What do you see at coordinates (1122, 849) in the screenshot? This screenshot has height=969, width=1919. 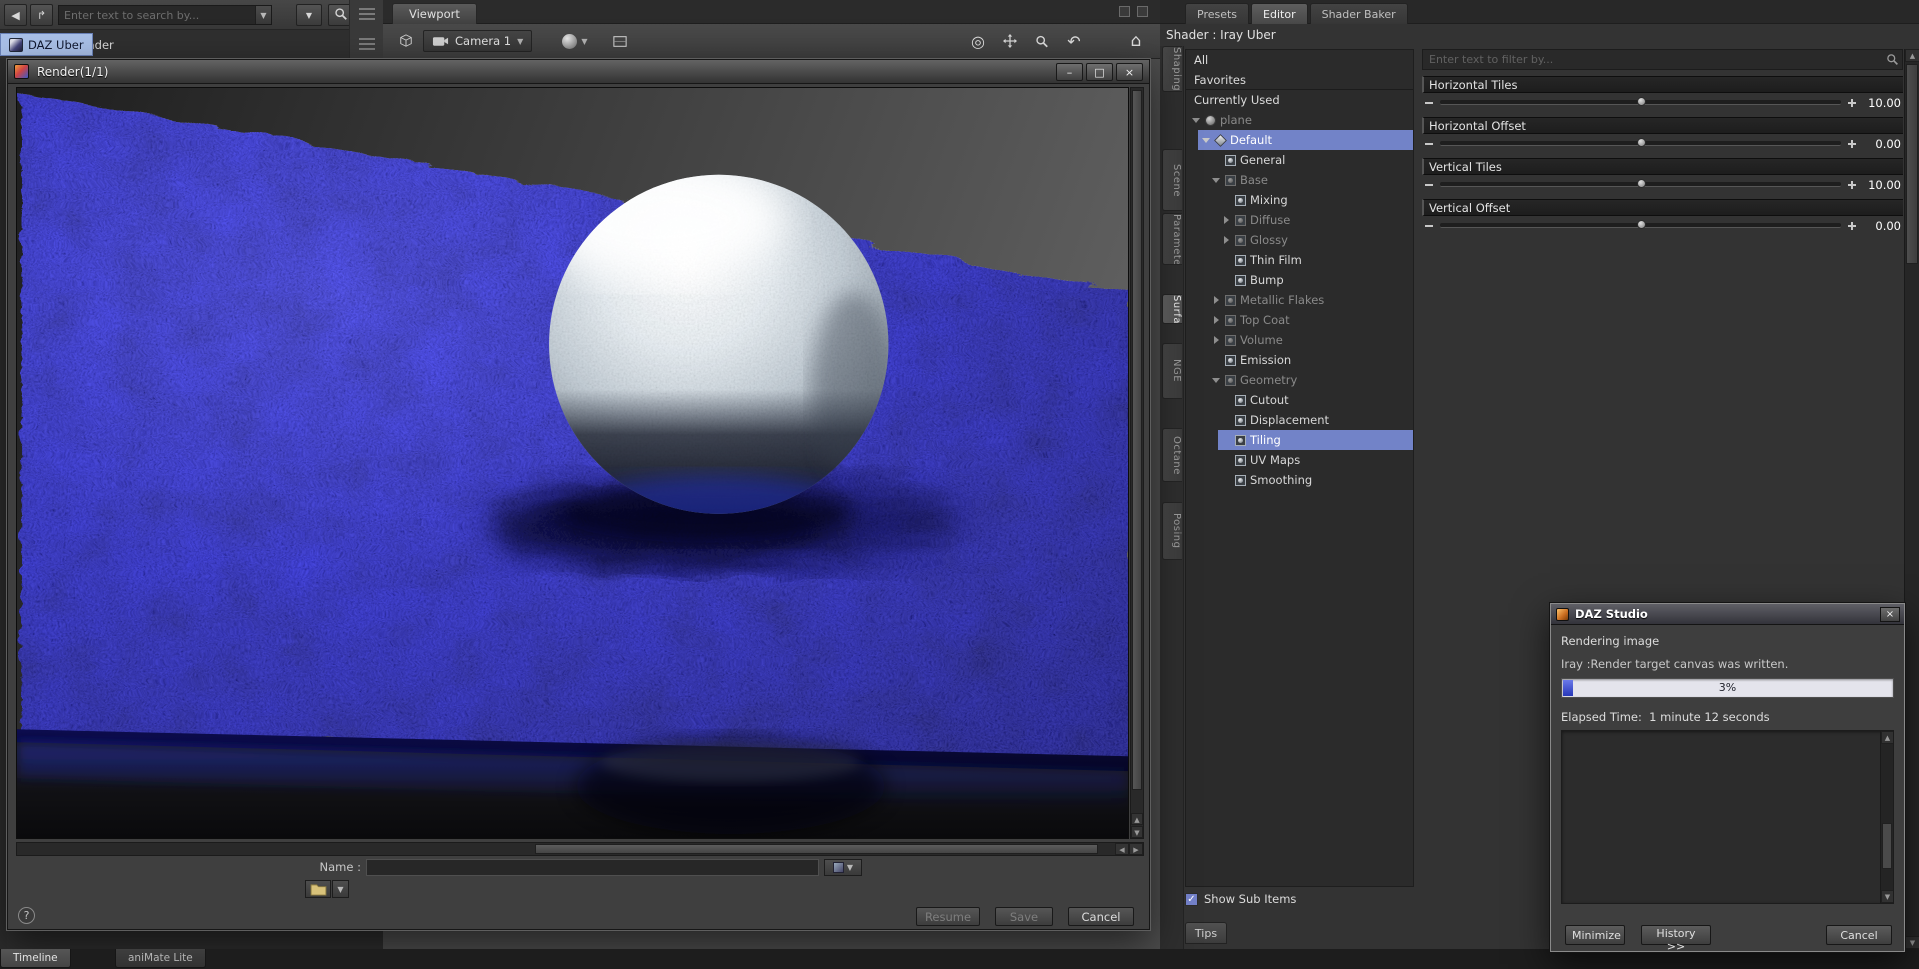 I see `scroll-left-icon: ◀` at bounding box center [1122, 849].